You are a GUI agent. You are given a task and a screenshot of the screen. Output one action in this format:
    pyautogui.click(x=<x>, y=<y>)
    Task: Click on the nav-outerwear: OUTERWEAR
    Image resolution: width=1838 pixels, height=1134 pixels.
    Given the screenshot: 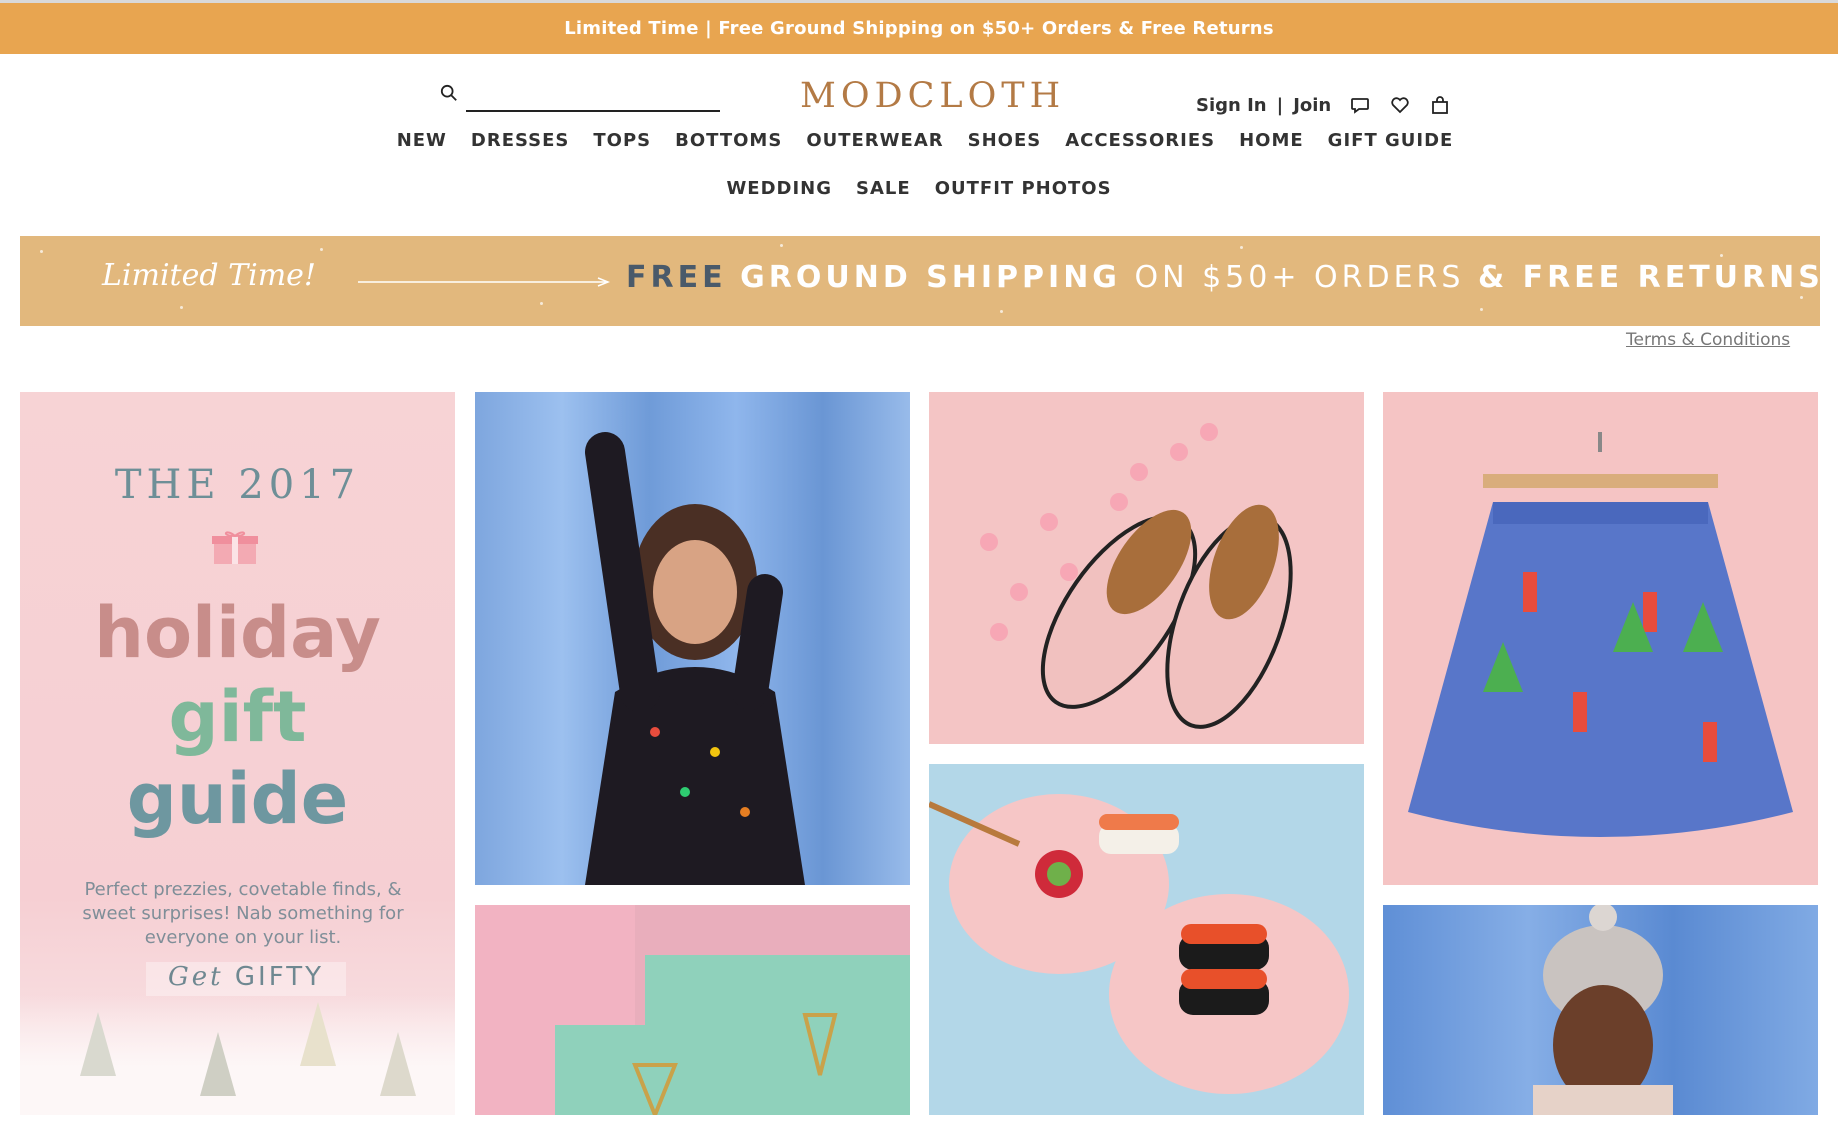 What is the action you would take?
    pyautogui.click(x=874, y=141)
    